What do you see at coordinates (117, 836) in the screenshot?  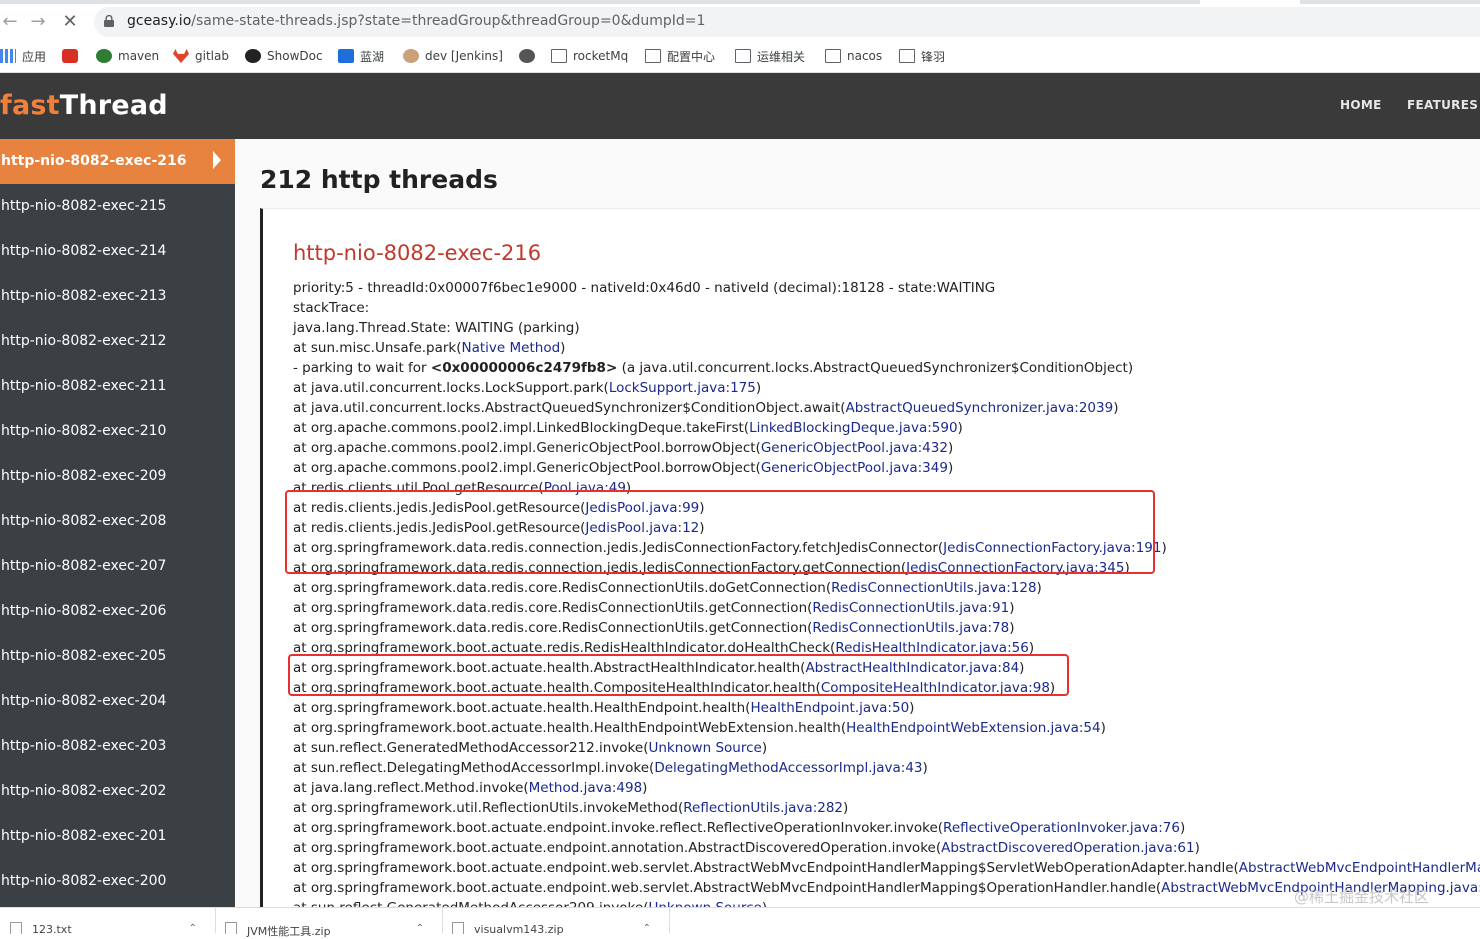 I see `sidebar-thread-item: http-nio-8082-exec-201` at bounding box center [117, 836].